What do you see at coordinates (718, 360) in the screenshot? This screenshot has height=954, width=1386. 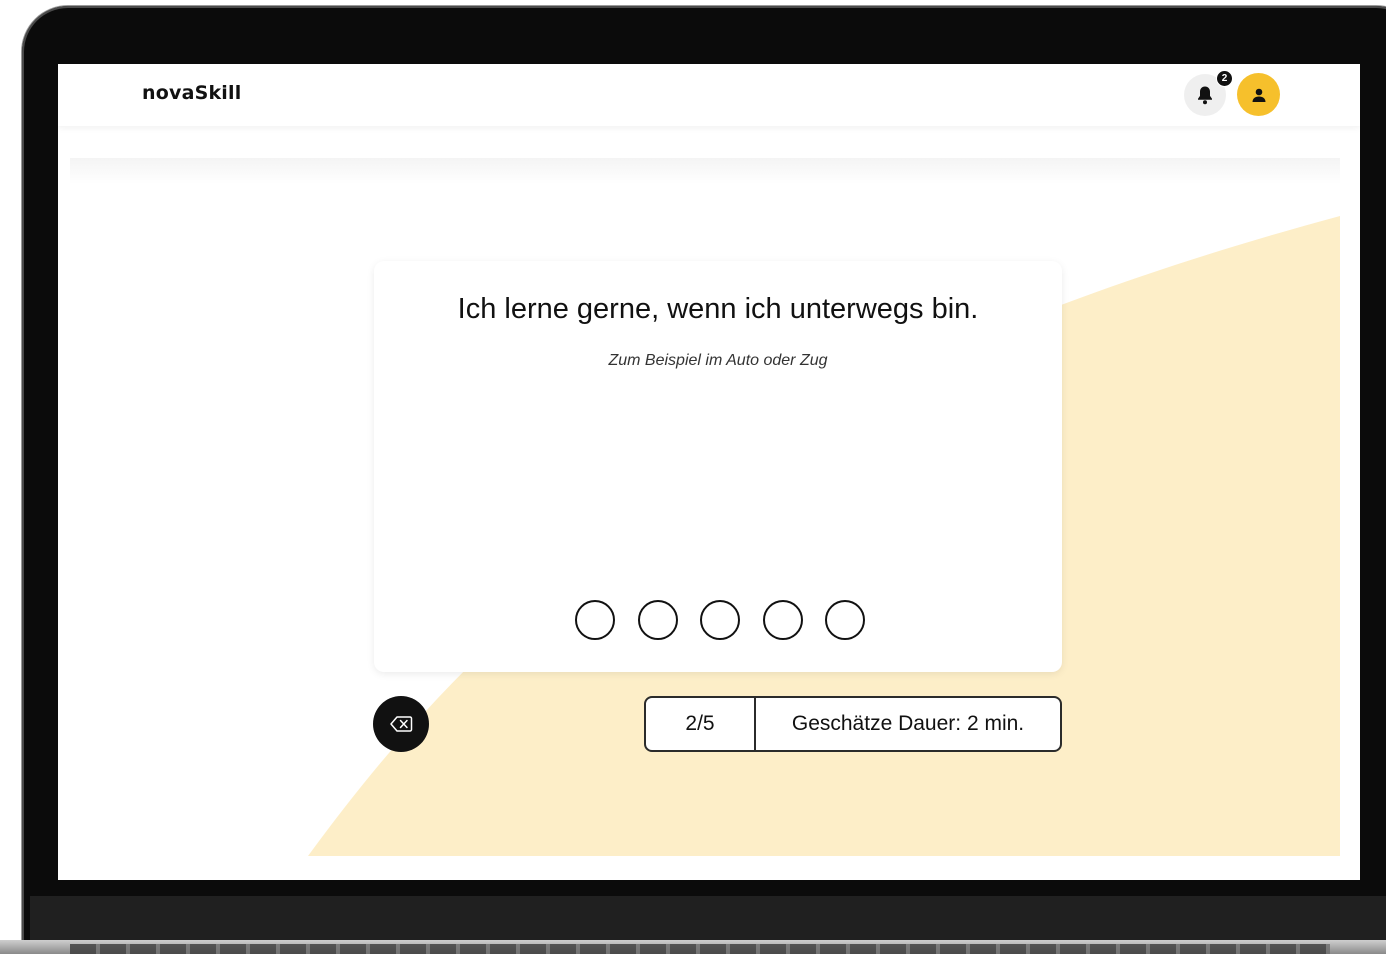 I see `question-hint: Zum Beispiel im Auto oder Zug` at bounding box center [718, 360].